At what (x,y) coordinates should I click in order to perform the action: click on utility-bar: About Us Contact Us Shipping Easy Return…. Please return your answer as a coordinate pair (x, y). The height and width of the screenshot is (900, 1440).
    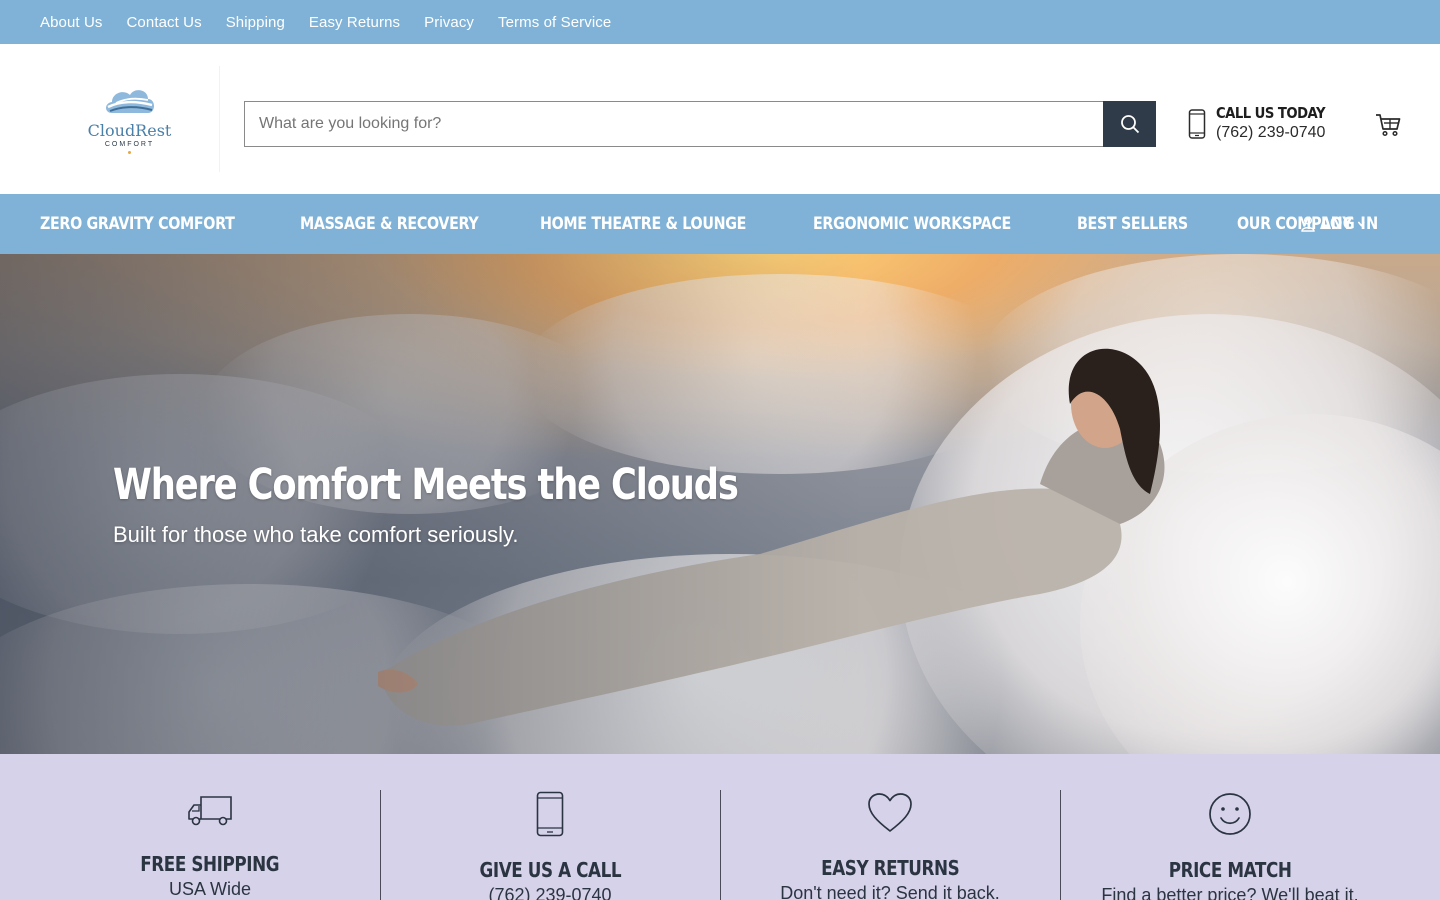
    Looking at the image, I should click on (720, 22).